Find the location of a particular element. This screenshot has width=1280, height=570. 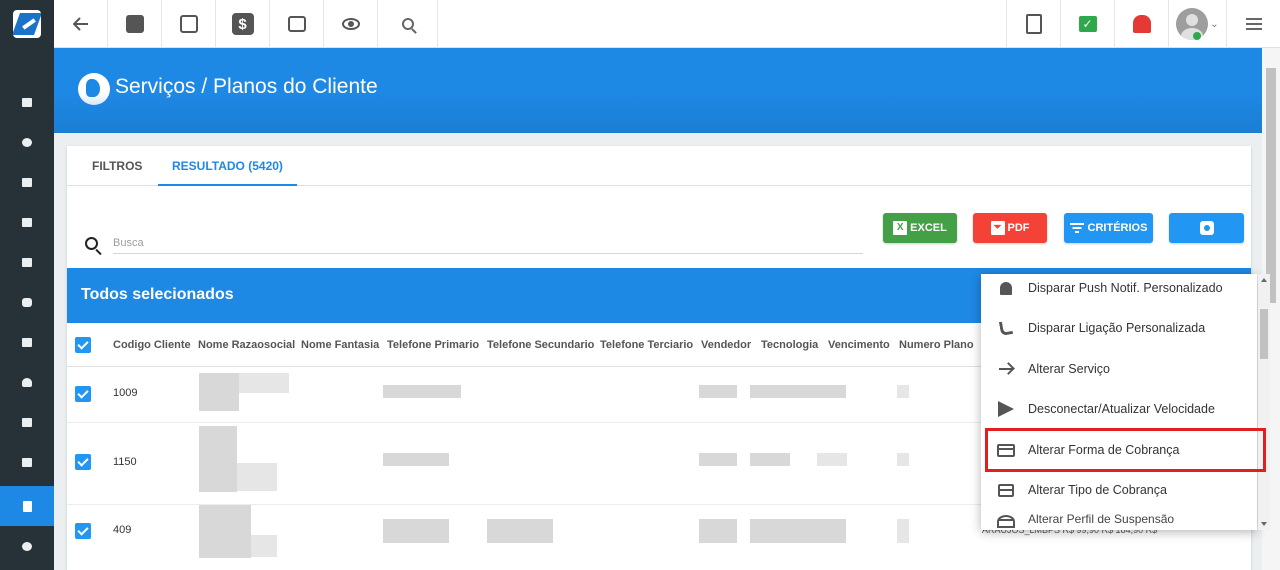

export-excel-button: X EXCEL is located at coordinates (920, 228).